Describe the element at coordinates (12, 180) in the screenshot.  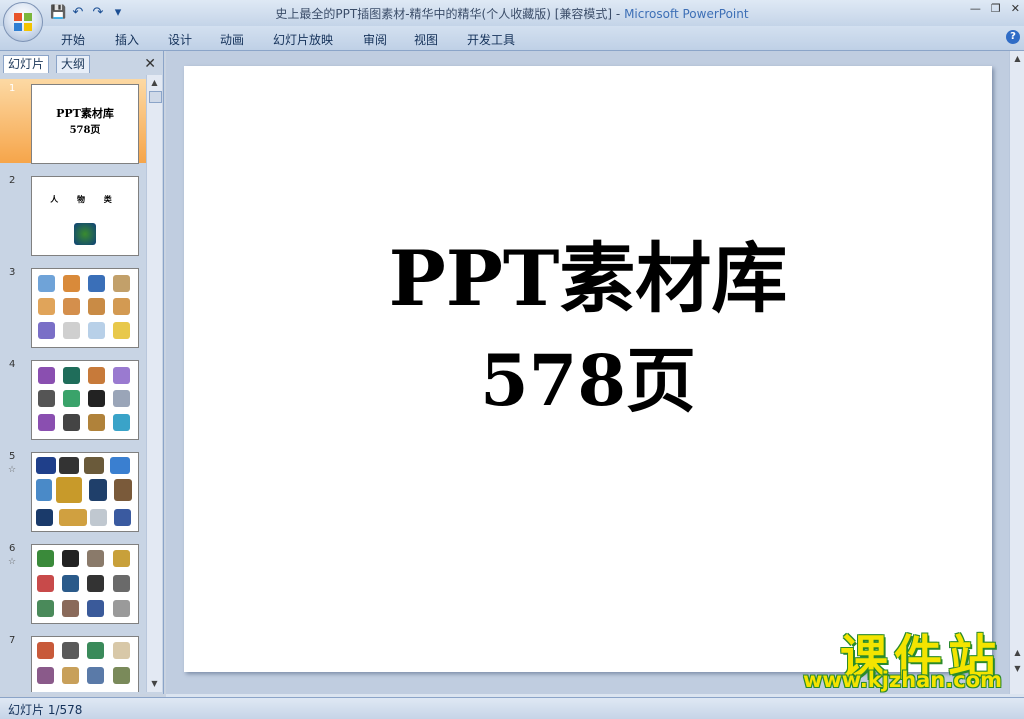
I see `slide-number: 2` at that location.